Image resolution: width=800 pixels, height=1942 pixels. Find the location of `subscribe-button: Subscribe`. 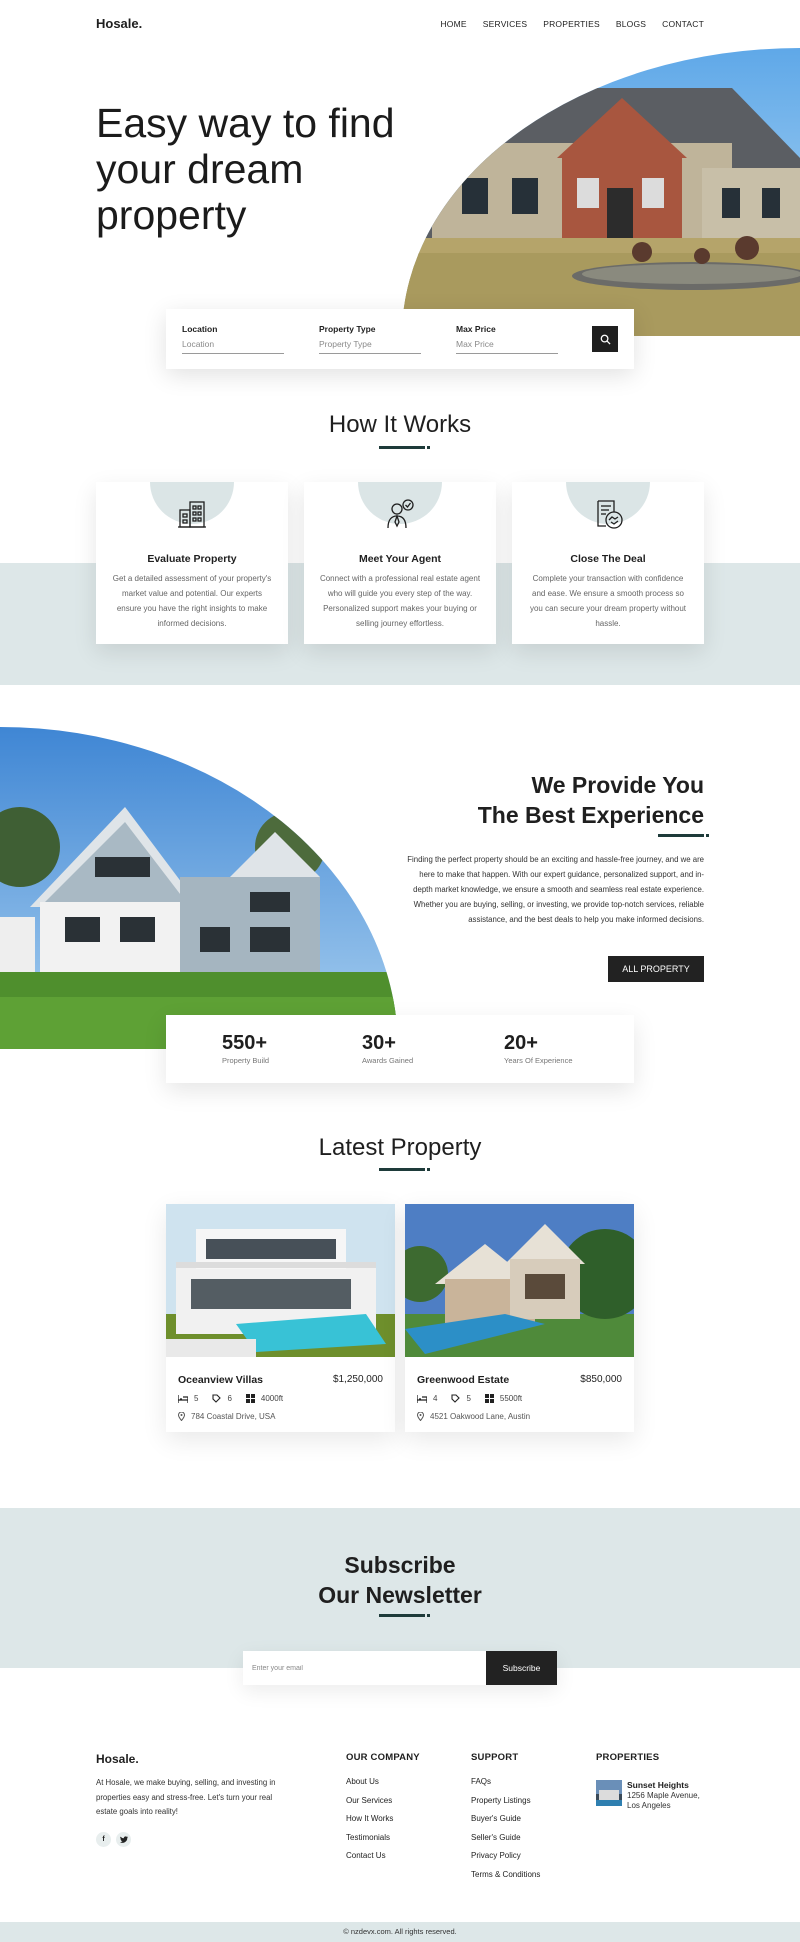

subscribe-button: Subscribe is located at coordinates (521, 1668).